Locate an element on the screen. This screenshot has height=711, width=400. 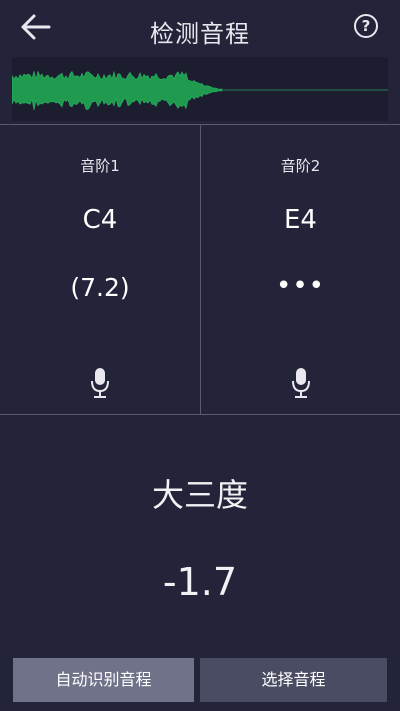
auto-detect-interval-button: 自动识别音程 is located at coordinates (103, 680).